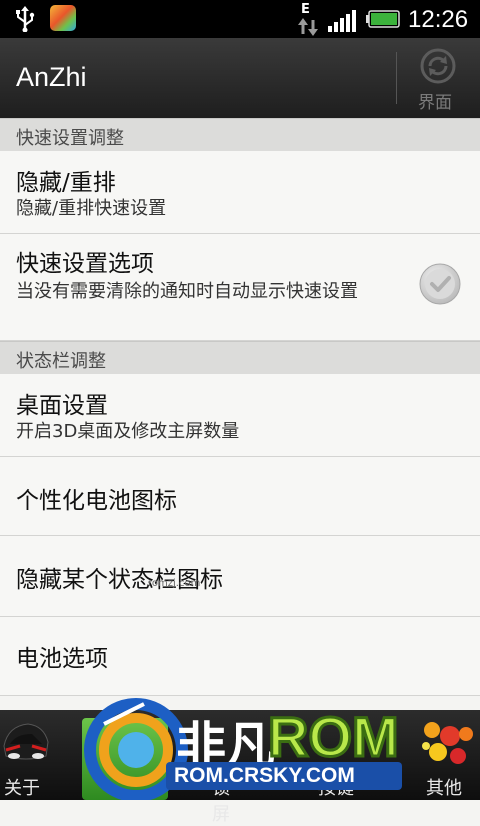  Describe the element at coordinates (61, 361) in the screenshot. I see `section-header-label: 状态栏调整` at that location.